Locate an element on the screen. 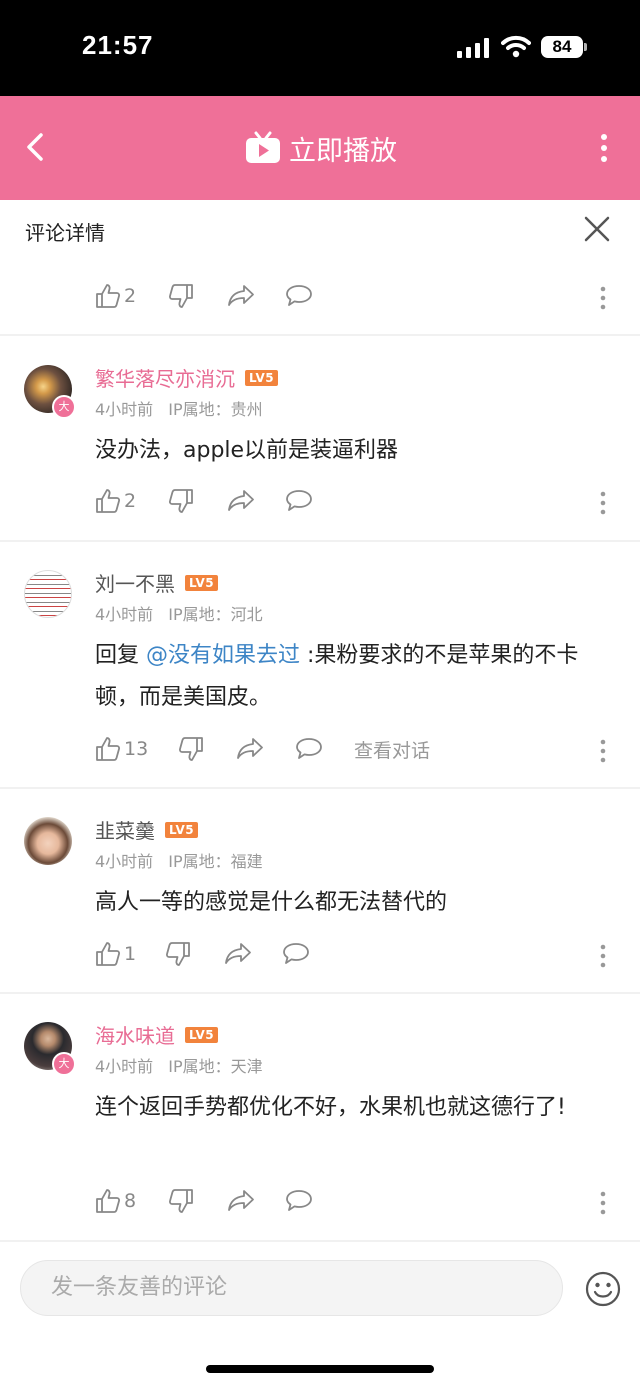  status-bar: 21:57 84 is located at coordinates (320, 48).